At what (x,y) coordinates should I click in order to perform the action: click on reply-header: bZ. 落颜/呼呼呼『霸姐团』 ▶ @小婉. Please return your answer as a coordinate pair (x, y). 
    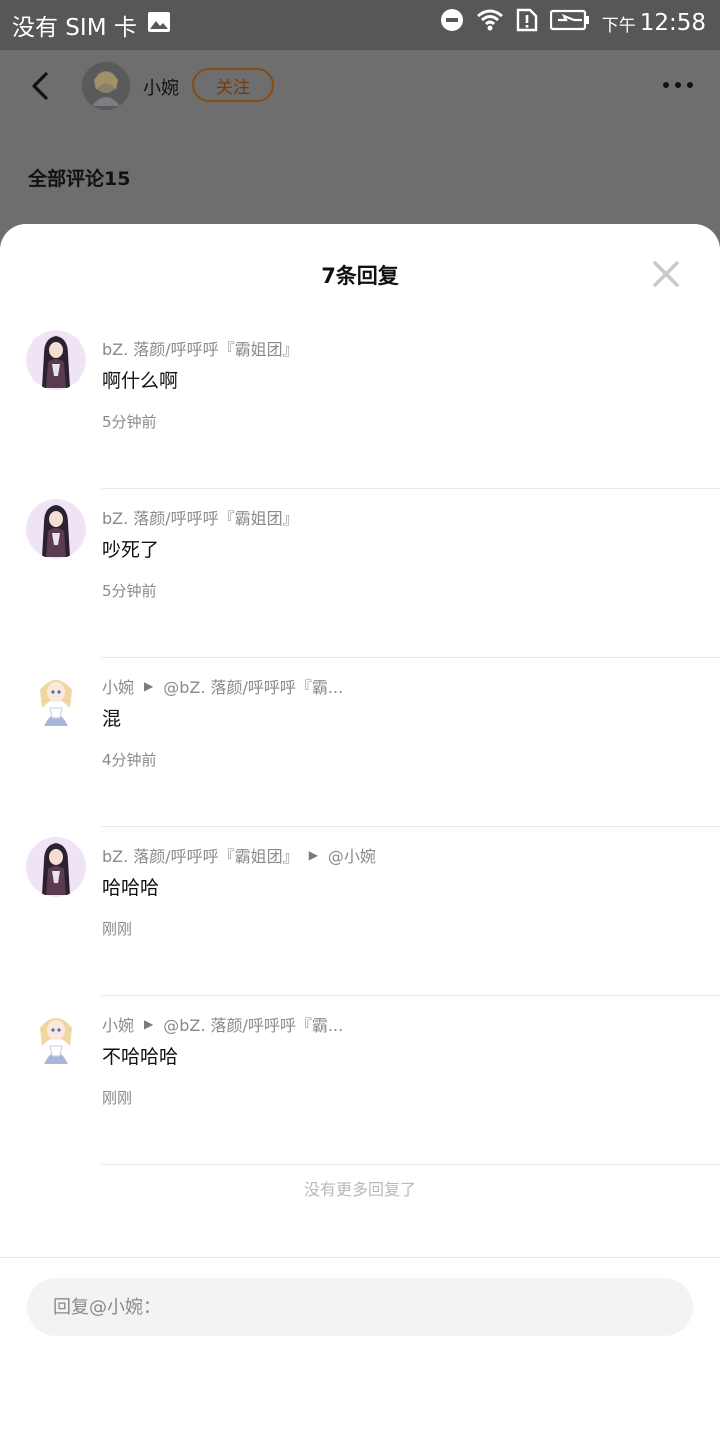
    Looking at the image, I should click on (239, 855).